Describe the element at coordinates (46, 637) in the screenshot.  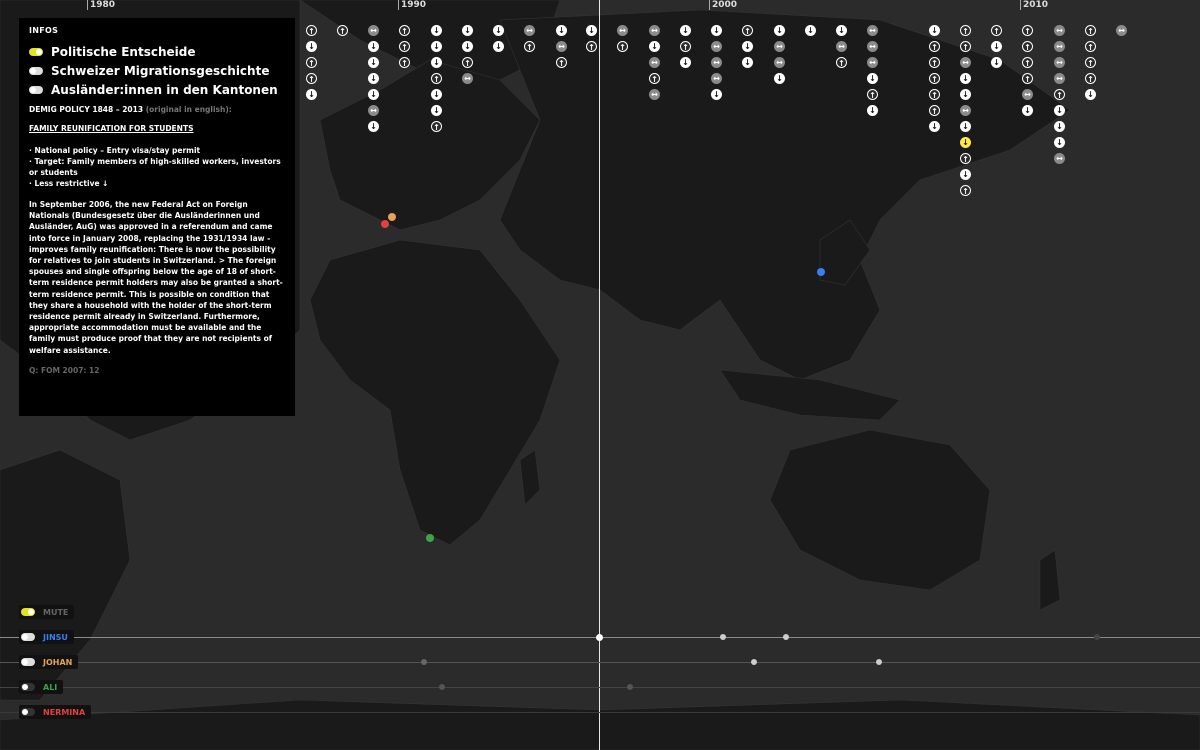
I see `person-toggle-jinsu: JINSU` at that location.